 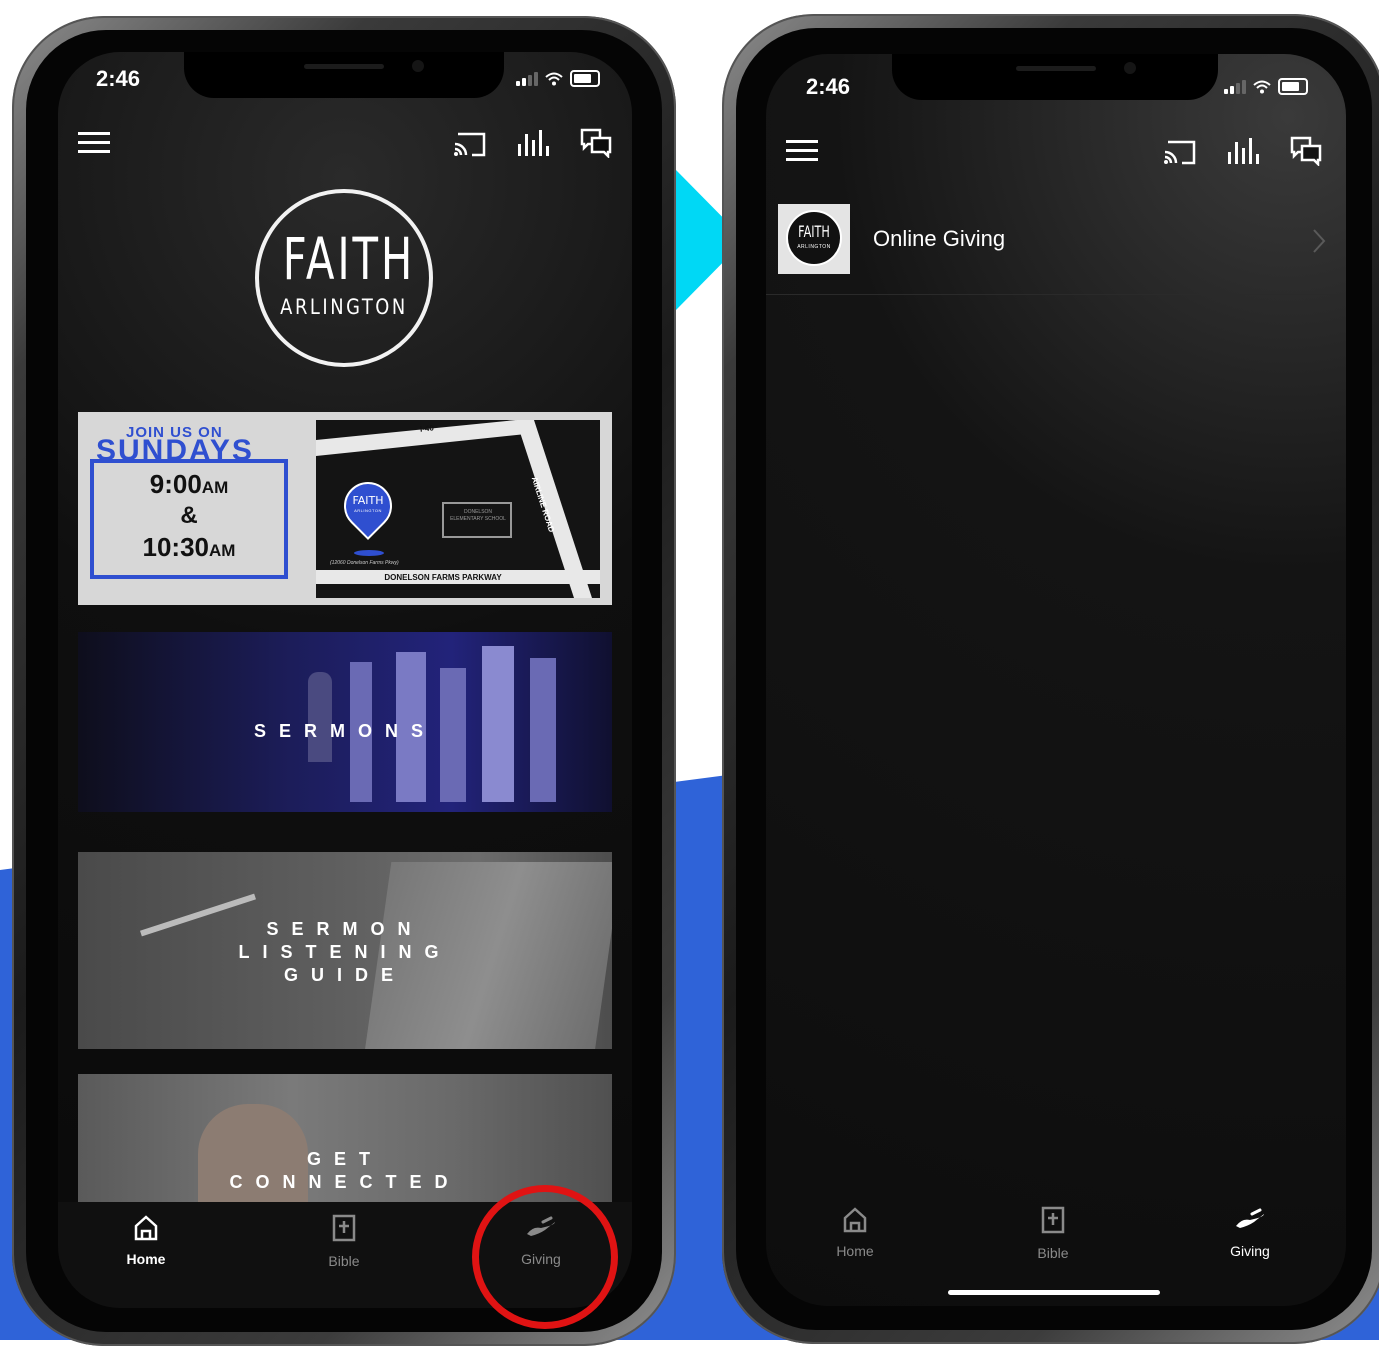 What do you see at coordinates (189, 515) in the screenshot?
I see `ampersand: &` at bounding box center [189, 515].